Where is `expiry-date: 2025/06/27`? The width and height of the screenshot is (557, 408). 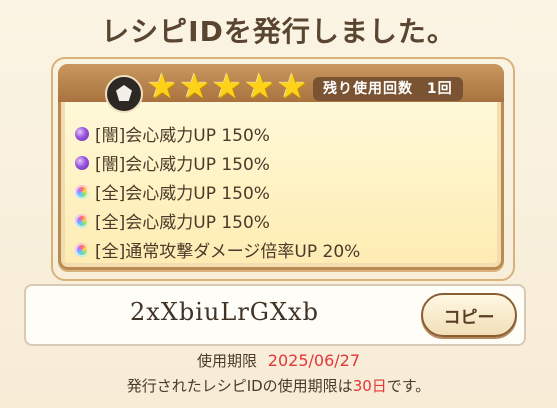
expiry-date: 2025/06/27 is located at coordinates (313, 360).